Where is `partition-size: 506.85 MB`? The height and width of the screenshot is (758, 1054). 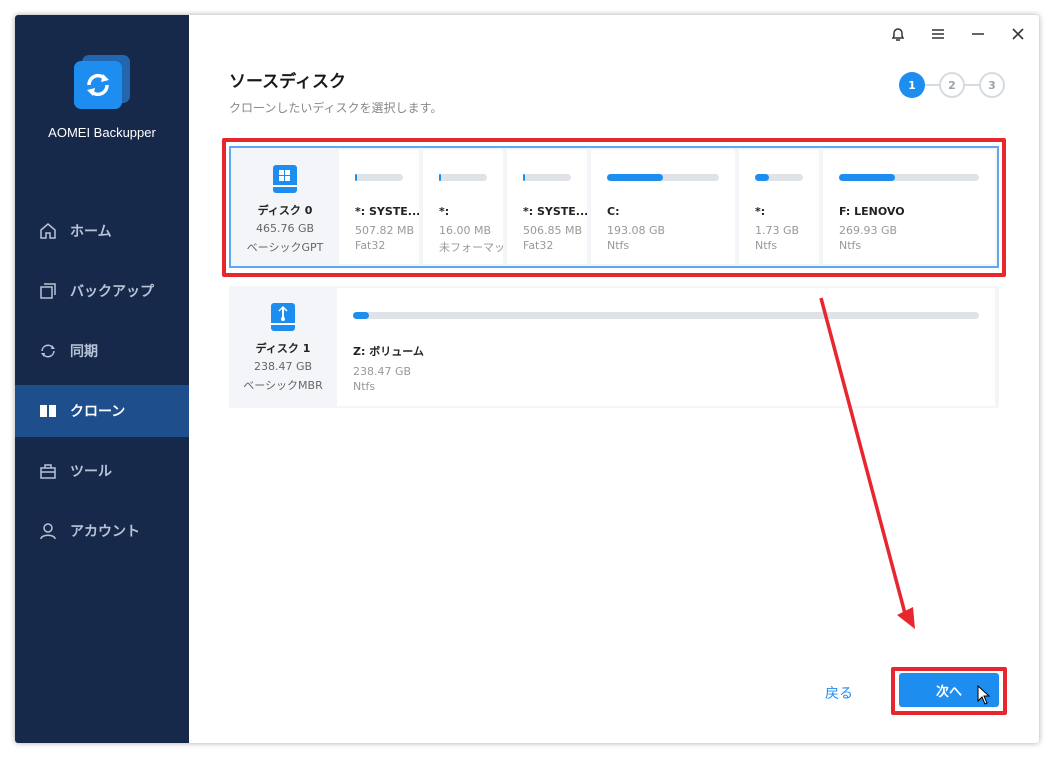
partition-size: 506.85 MB is located at coordinates (553, 230).